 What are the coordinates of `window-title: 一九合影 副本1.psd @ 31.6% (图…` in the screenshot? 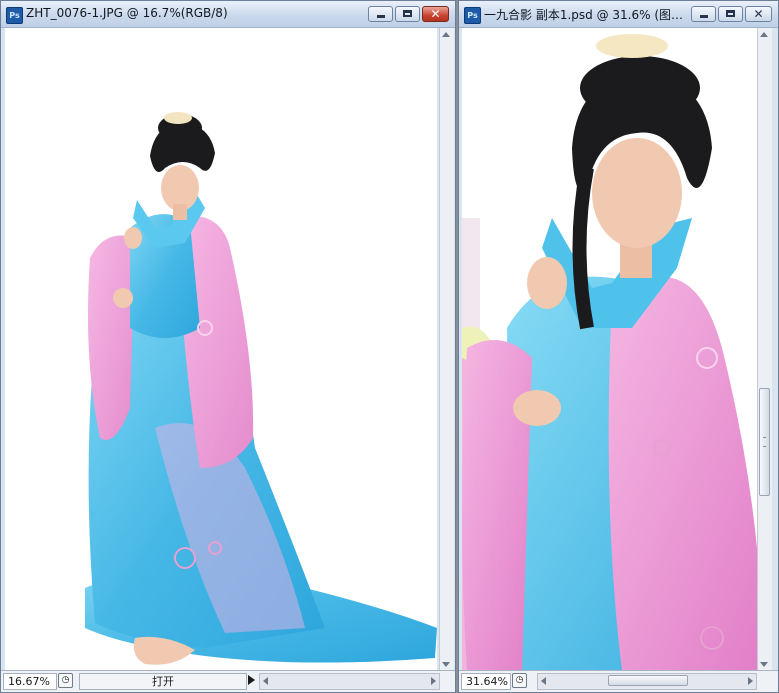 It's located at (583, 15).